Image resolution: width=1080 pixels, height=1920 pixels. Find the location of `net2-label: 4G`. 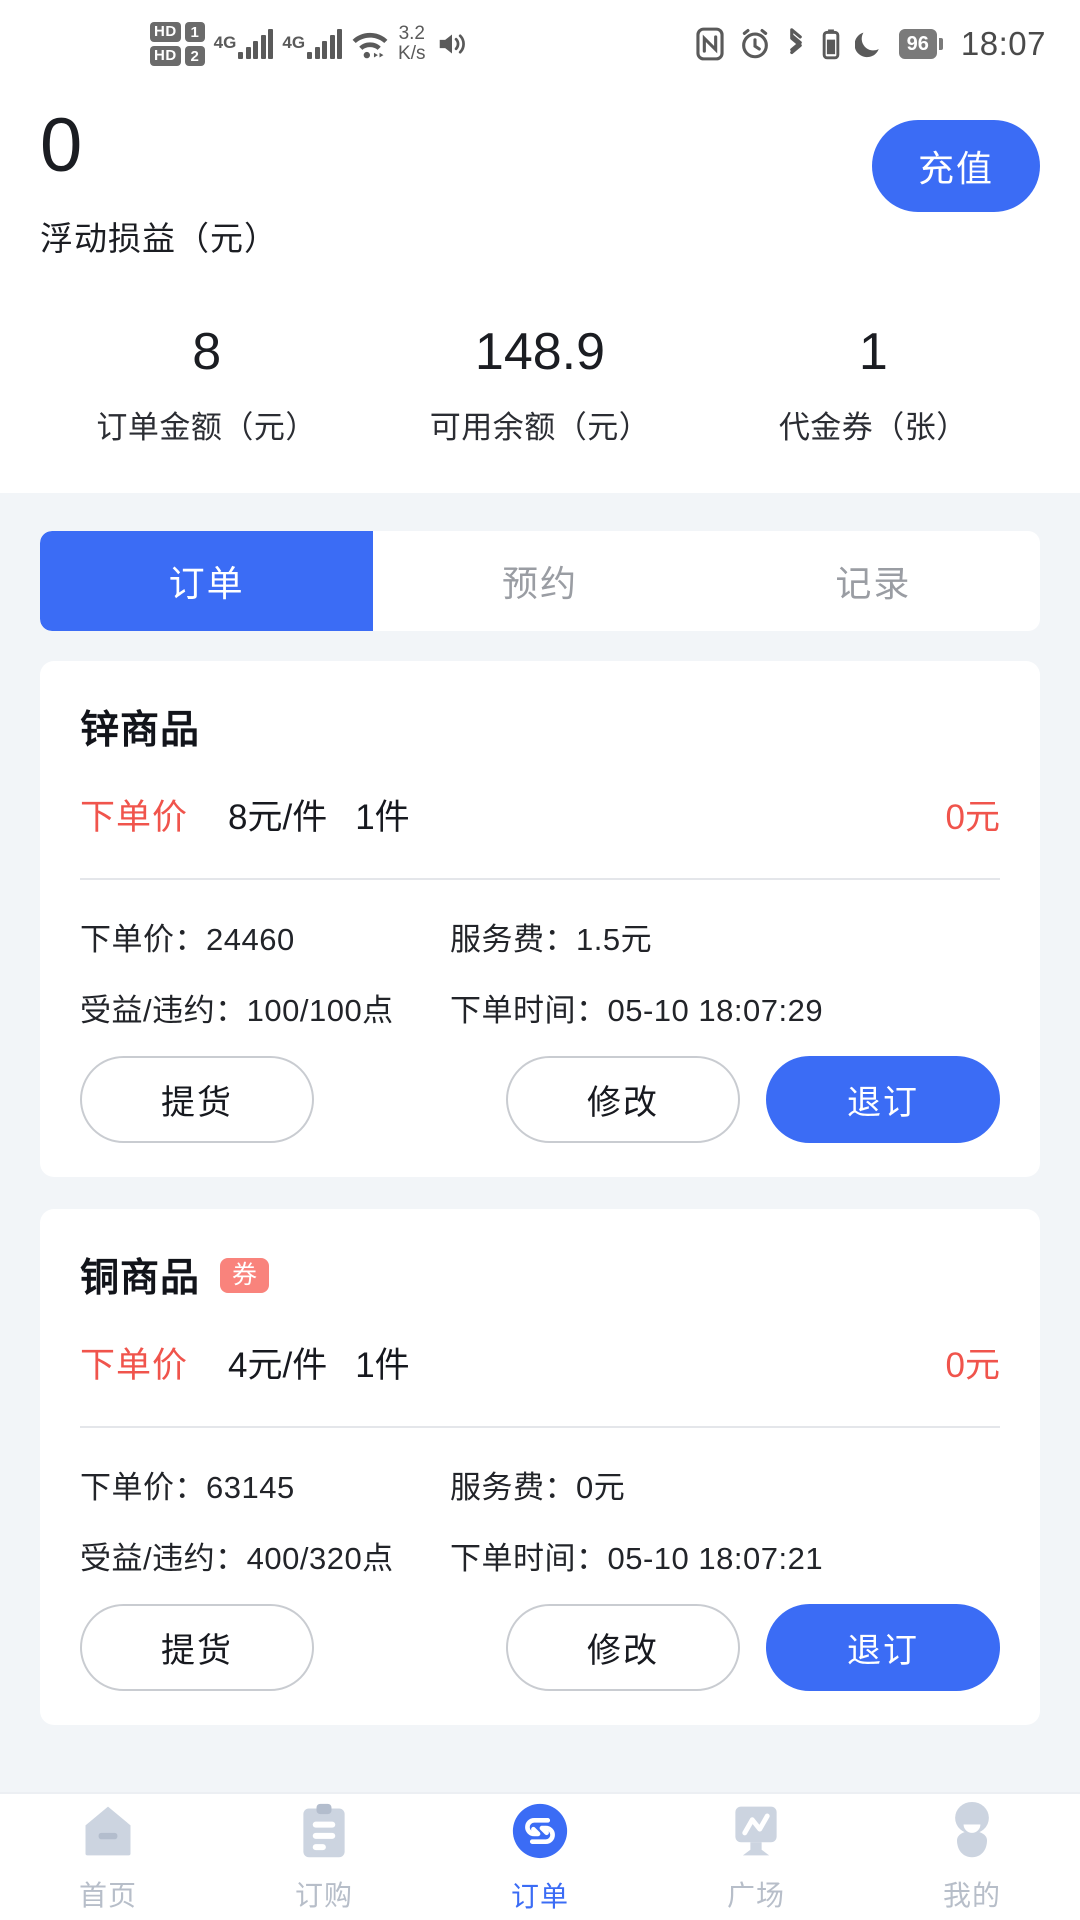

net2-label: 4G is located at coordinates (294, 42).